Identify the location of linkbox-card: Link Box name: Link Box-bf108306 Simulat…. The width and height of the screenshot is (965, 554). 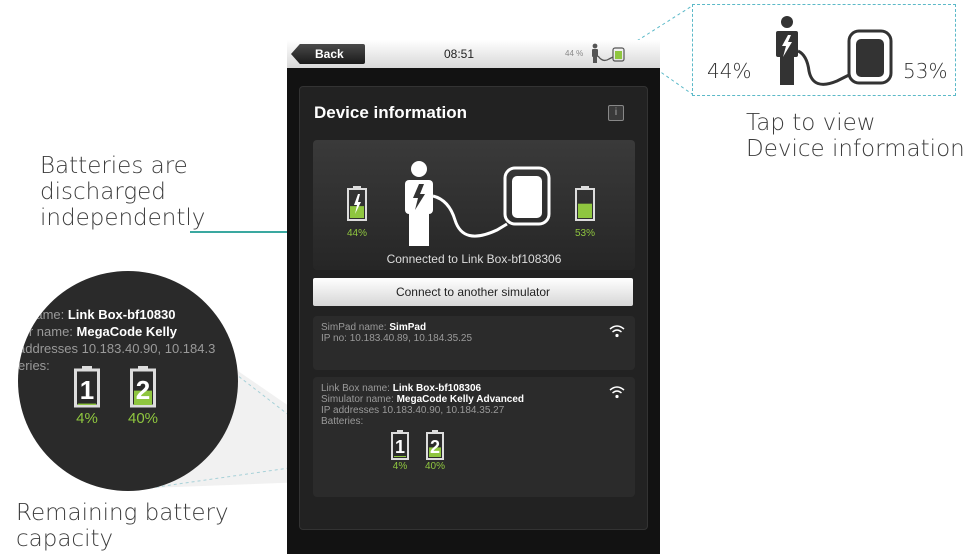
(474, 437).